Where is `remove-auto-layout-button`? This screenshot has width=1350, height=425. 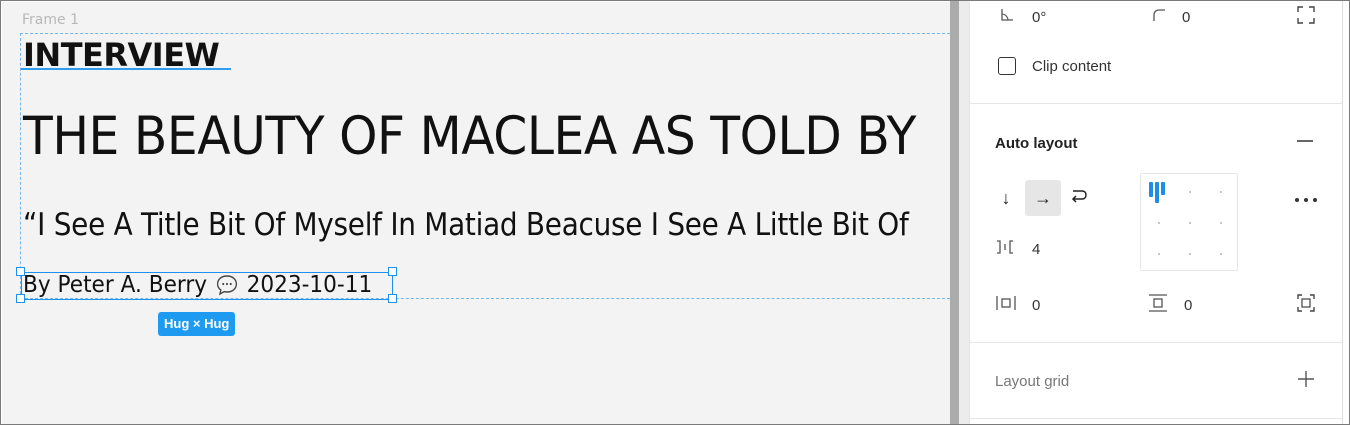
remove-auto-layout-button is located at coordinates (1305, 143).